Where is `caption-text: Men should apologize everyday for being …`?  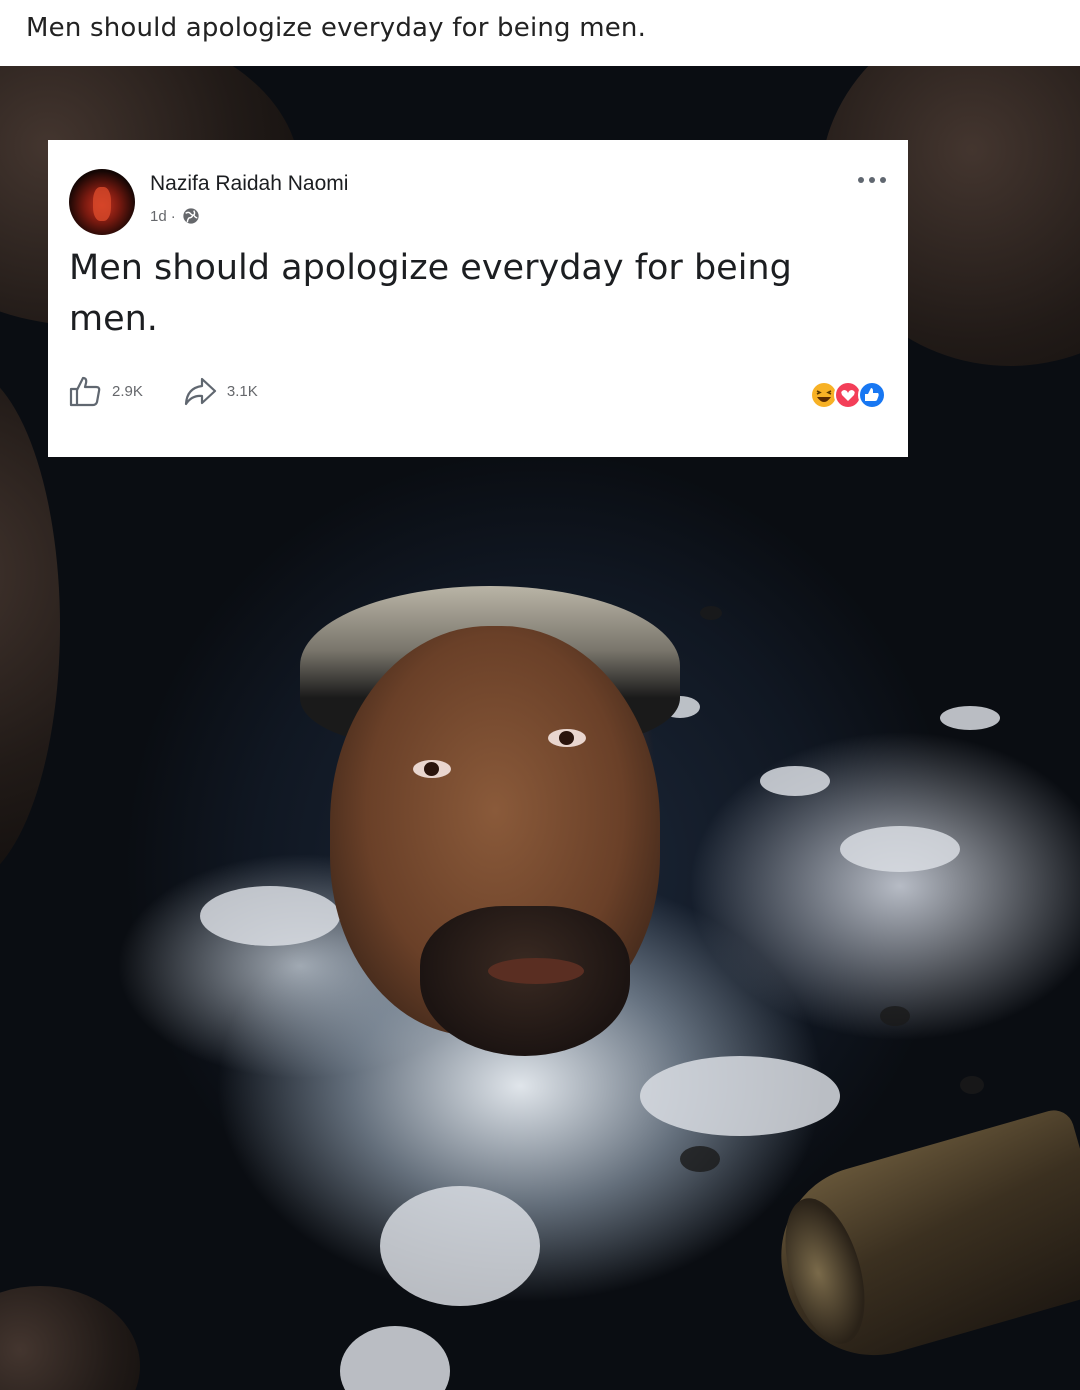 caption-text: Men should apologize everyday for being … is located at coordinates (336, 28).